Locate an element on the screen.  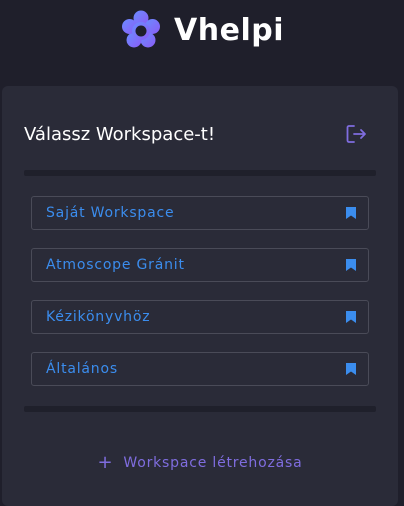
workspace-item: Saját Workspace is located at coordinates (200, 213).